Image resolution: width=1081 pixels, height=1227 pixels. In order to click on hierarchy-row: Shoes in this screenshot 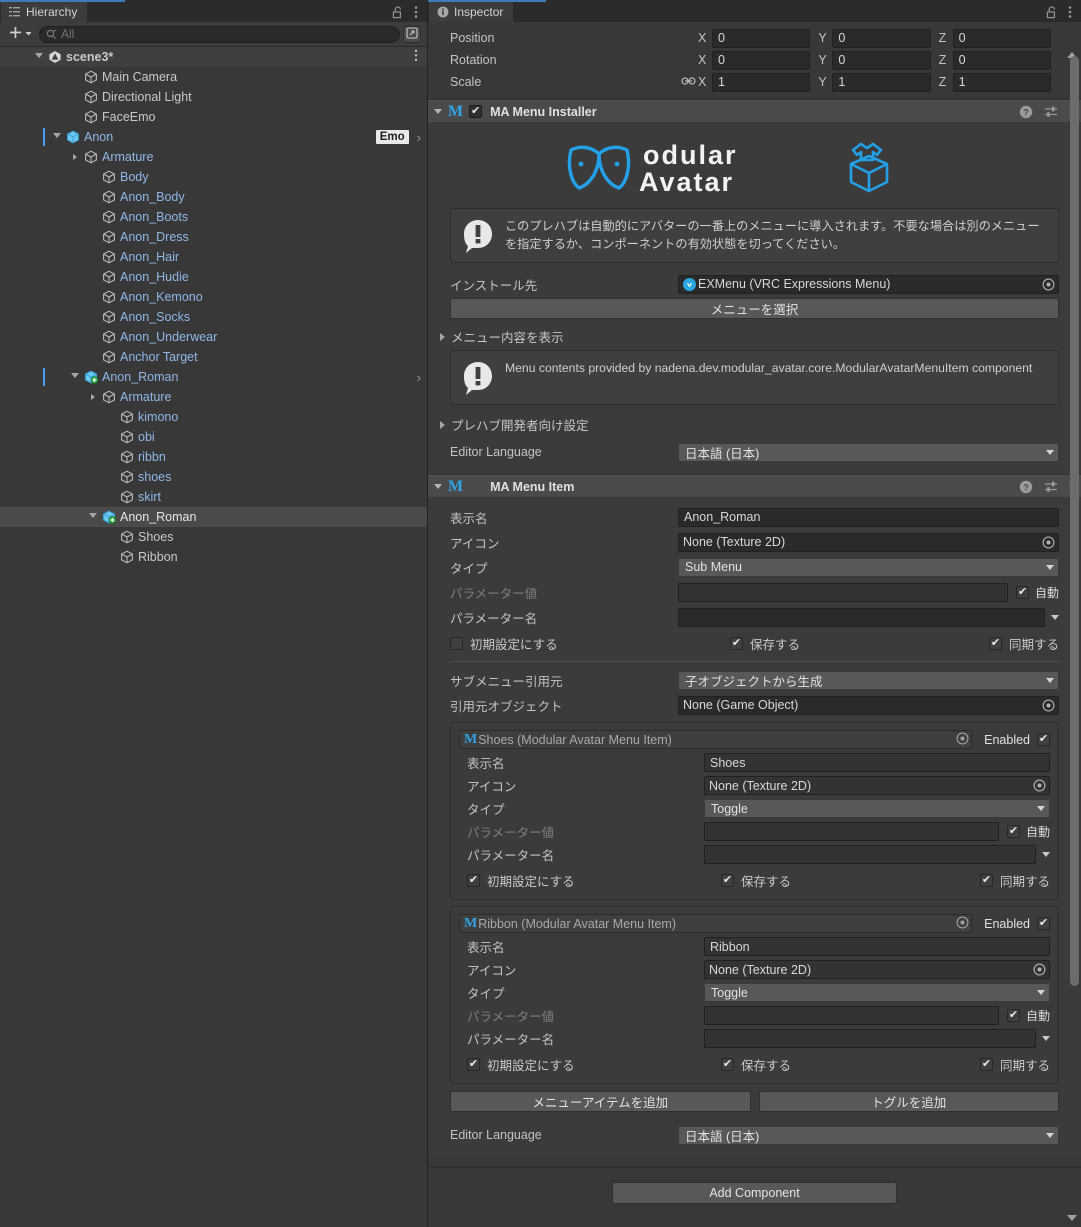, I will do `click(213, 537)`.